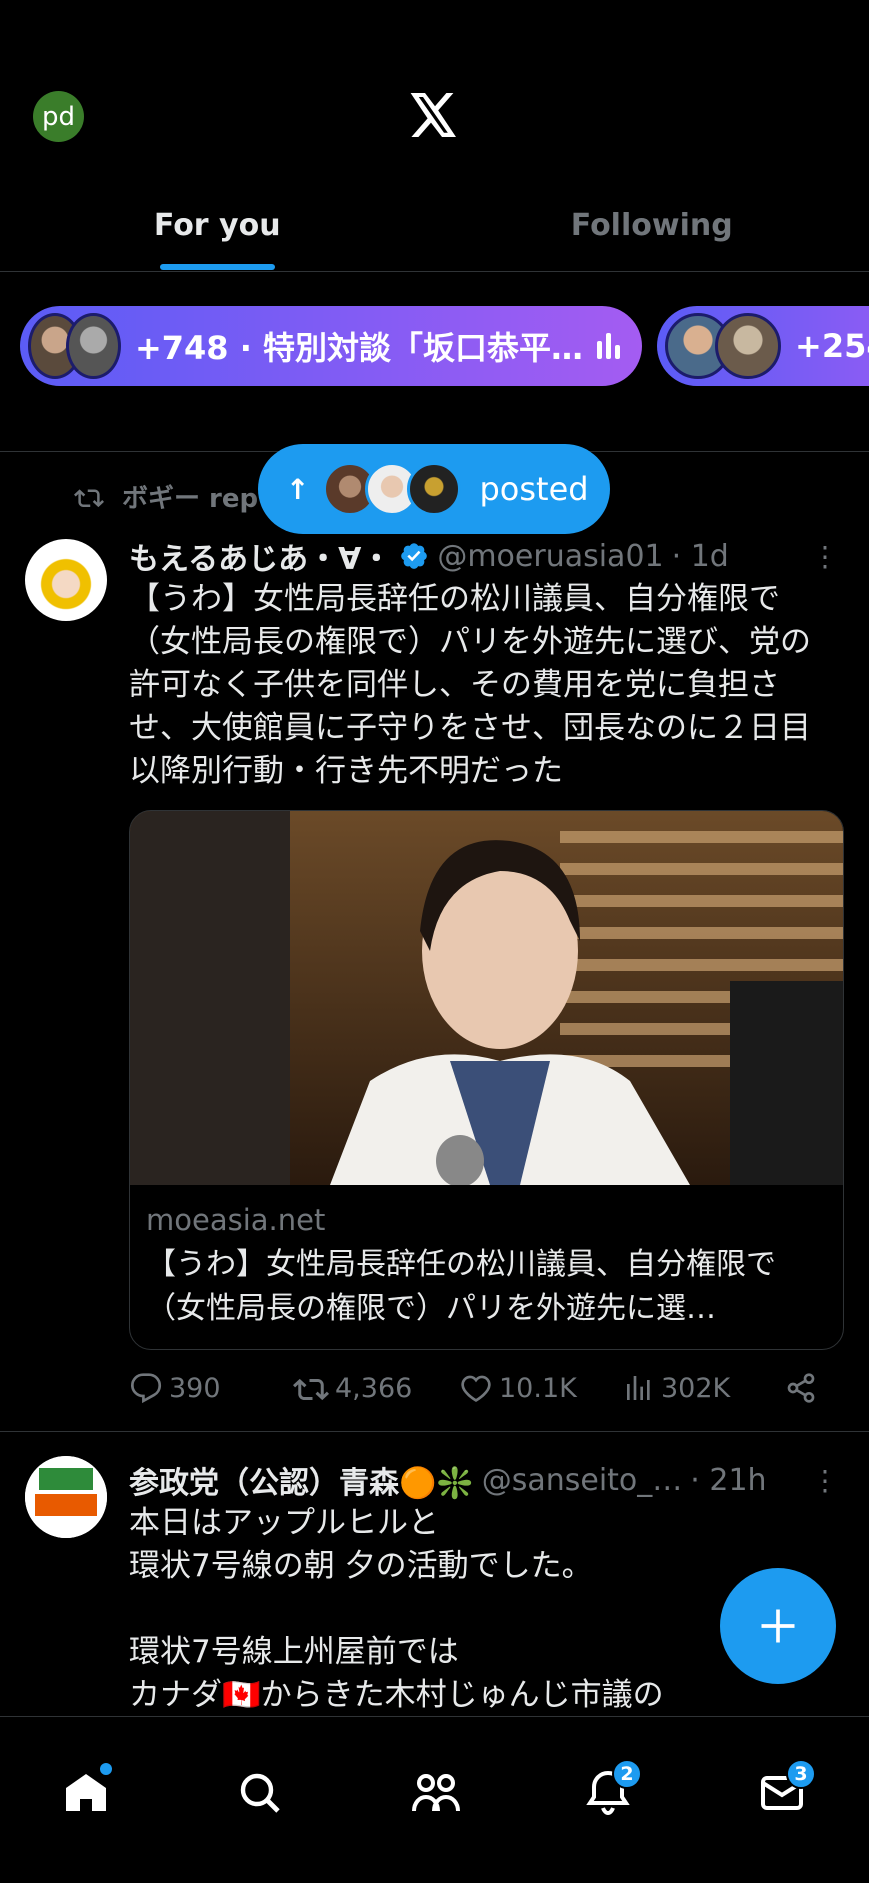  Describe the element at coordinates (374, 1388) in the screenshot. I see `repost-count: 4,366` at that location.